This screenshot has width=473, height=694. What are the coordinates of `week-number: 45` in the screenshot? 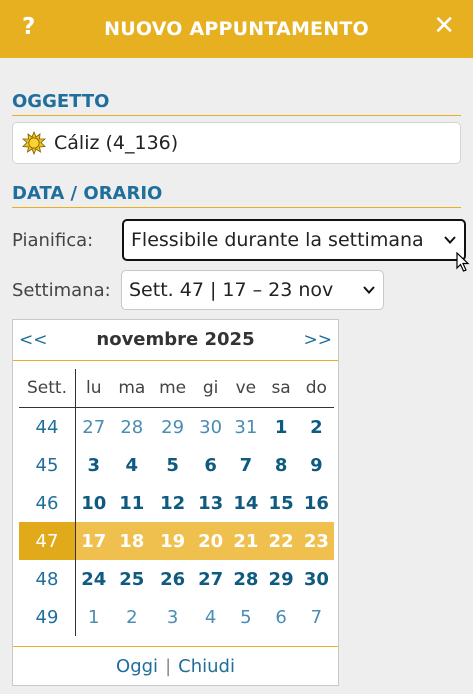 It's located at (47, 465).